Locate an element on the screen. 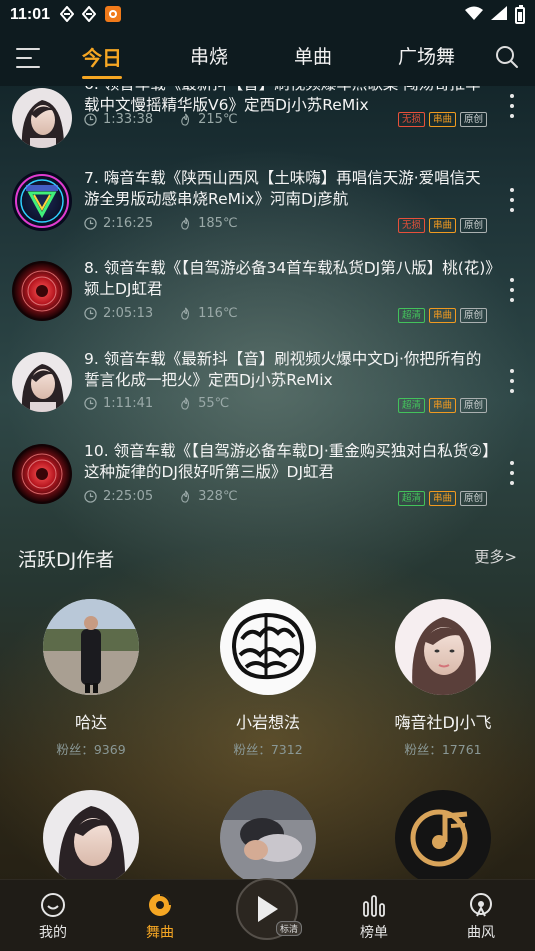 This screenshot has width=535, height=951. dj-card: 嗨音社DJ小飞 粉丝：17761 is located at coordinates (443, 678).